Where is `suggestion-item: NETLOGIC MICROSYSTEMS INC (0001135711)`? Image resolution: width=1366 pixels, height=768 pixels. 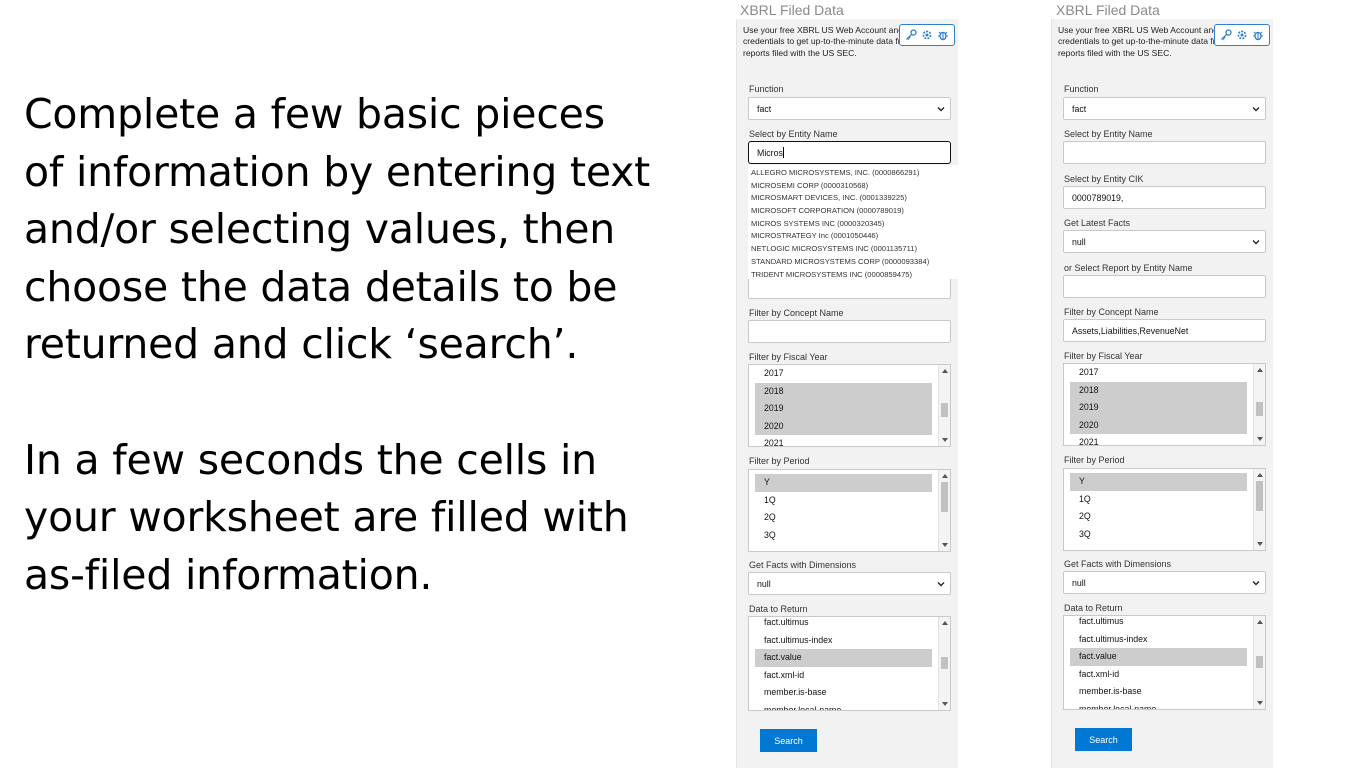 suggestion-item: NETLOGIC MICROSYSTEMS INC (0001135711) is located at coordinates (853, 249).